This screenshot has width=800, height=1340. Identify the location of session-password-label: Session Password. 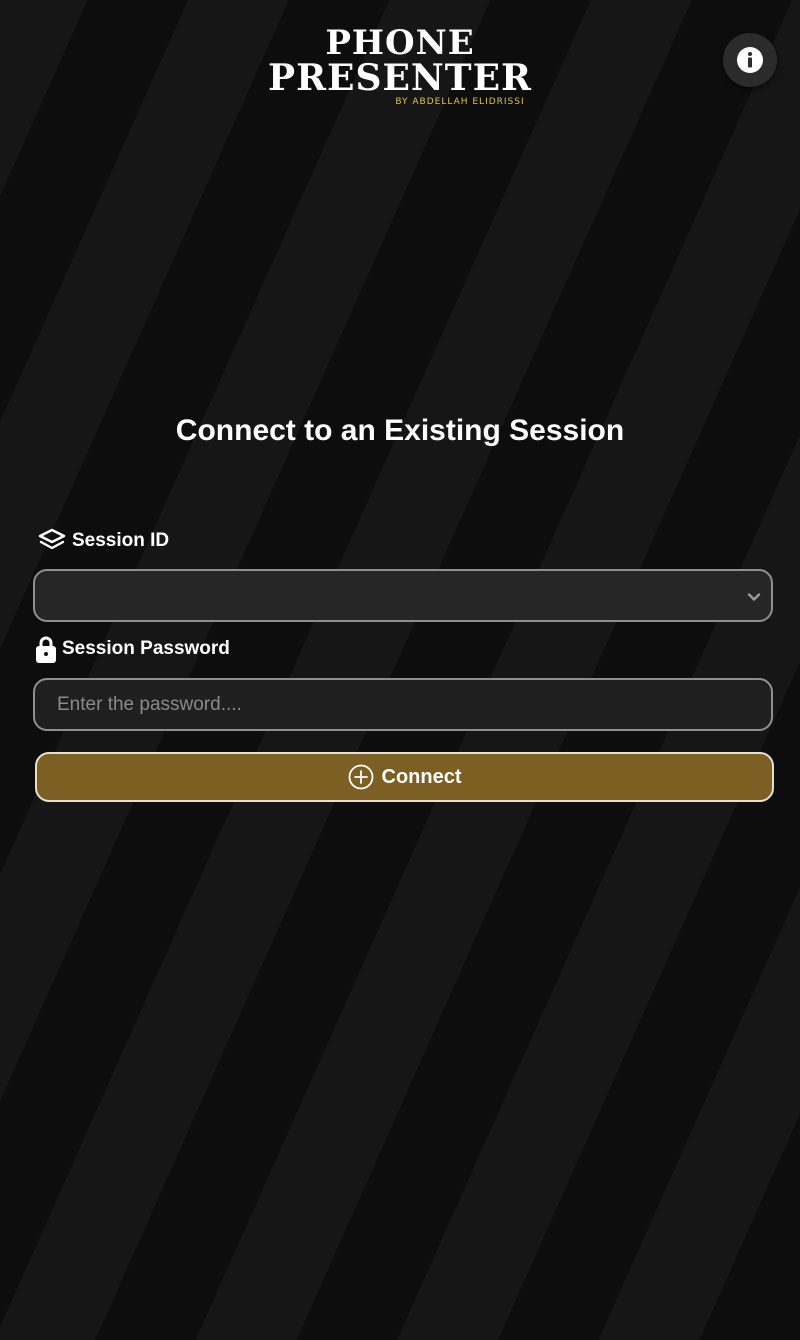
(133, 649).